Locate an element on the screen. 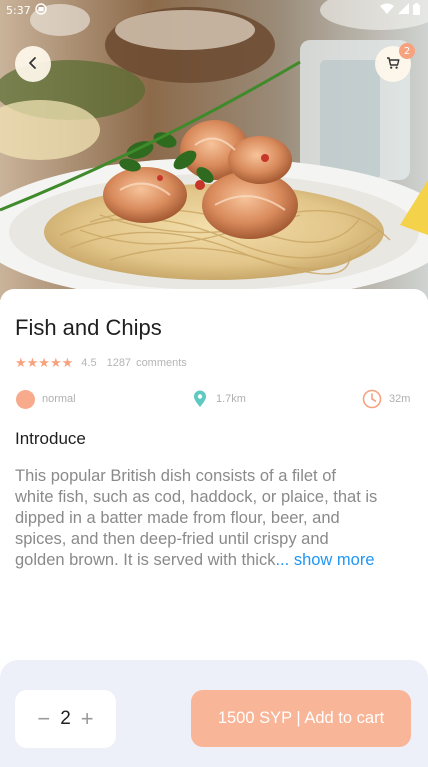 Image resolution: width=428 pixels, height=767 pixels. cart-action-bar: − 2 + 1500 SYP | Add to cart is located at coordinates (214, 713).